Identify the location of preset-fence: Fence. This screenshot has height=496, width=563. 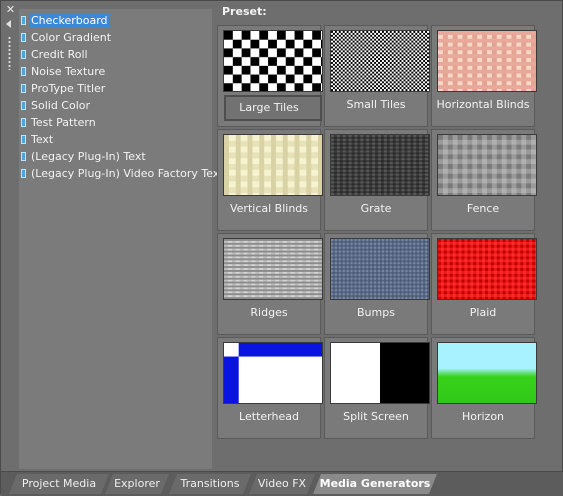
(484, 180).